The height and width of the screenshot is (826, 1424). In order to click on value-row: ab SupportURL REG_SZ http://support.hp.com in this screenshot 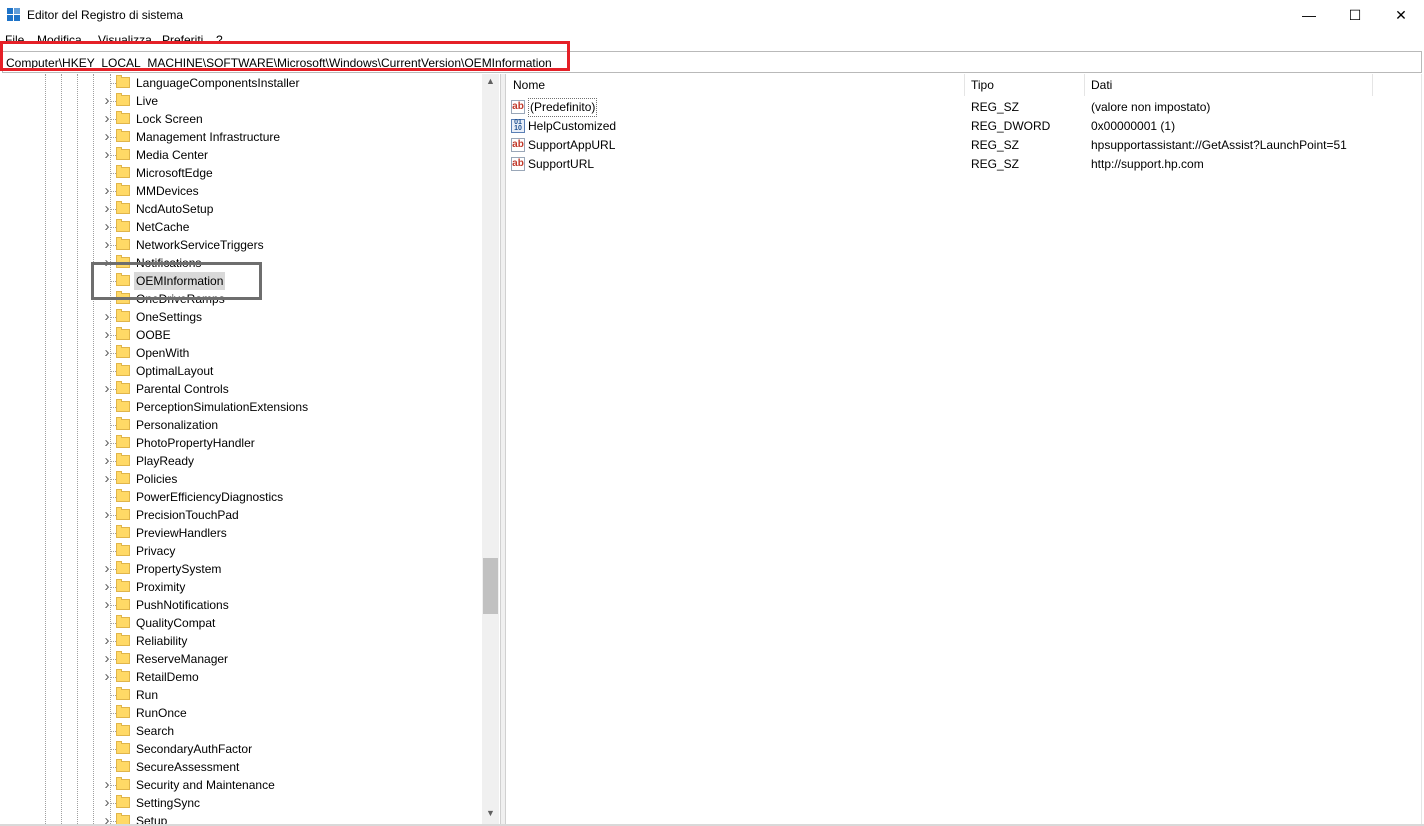, I will do `click(956, 164)`.